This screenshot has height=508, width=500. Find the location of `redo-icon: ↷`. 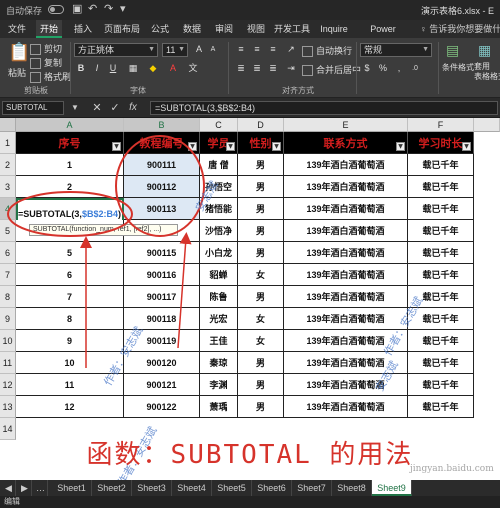

redo-icon: ↷ is located at coordinates (108, 8).